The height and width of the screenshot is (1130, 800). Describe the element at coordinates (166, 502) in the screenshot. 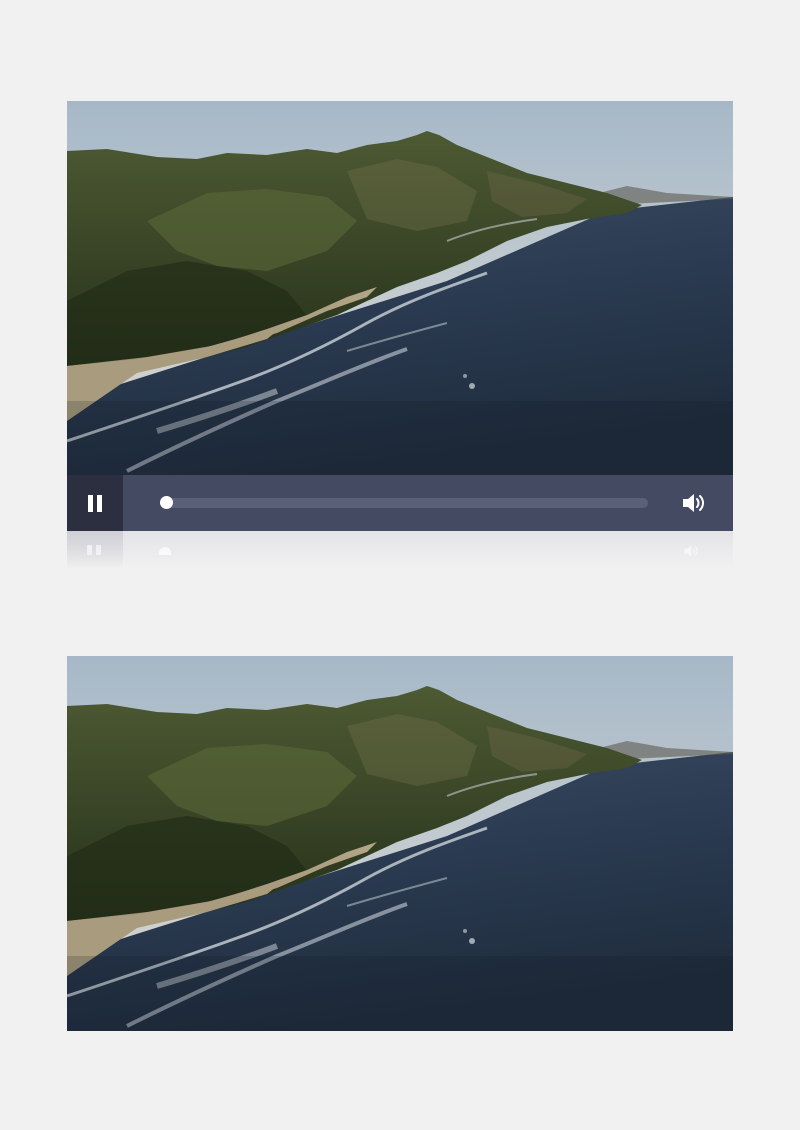

I see `progress-thumb` at that location.